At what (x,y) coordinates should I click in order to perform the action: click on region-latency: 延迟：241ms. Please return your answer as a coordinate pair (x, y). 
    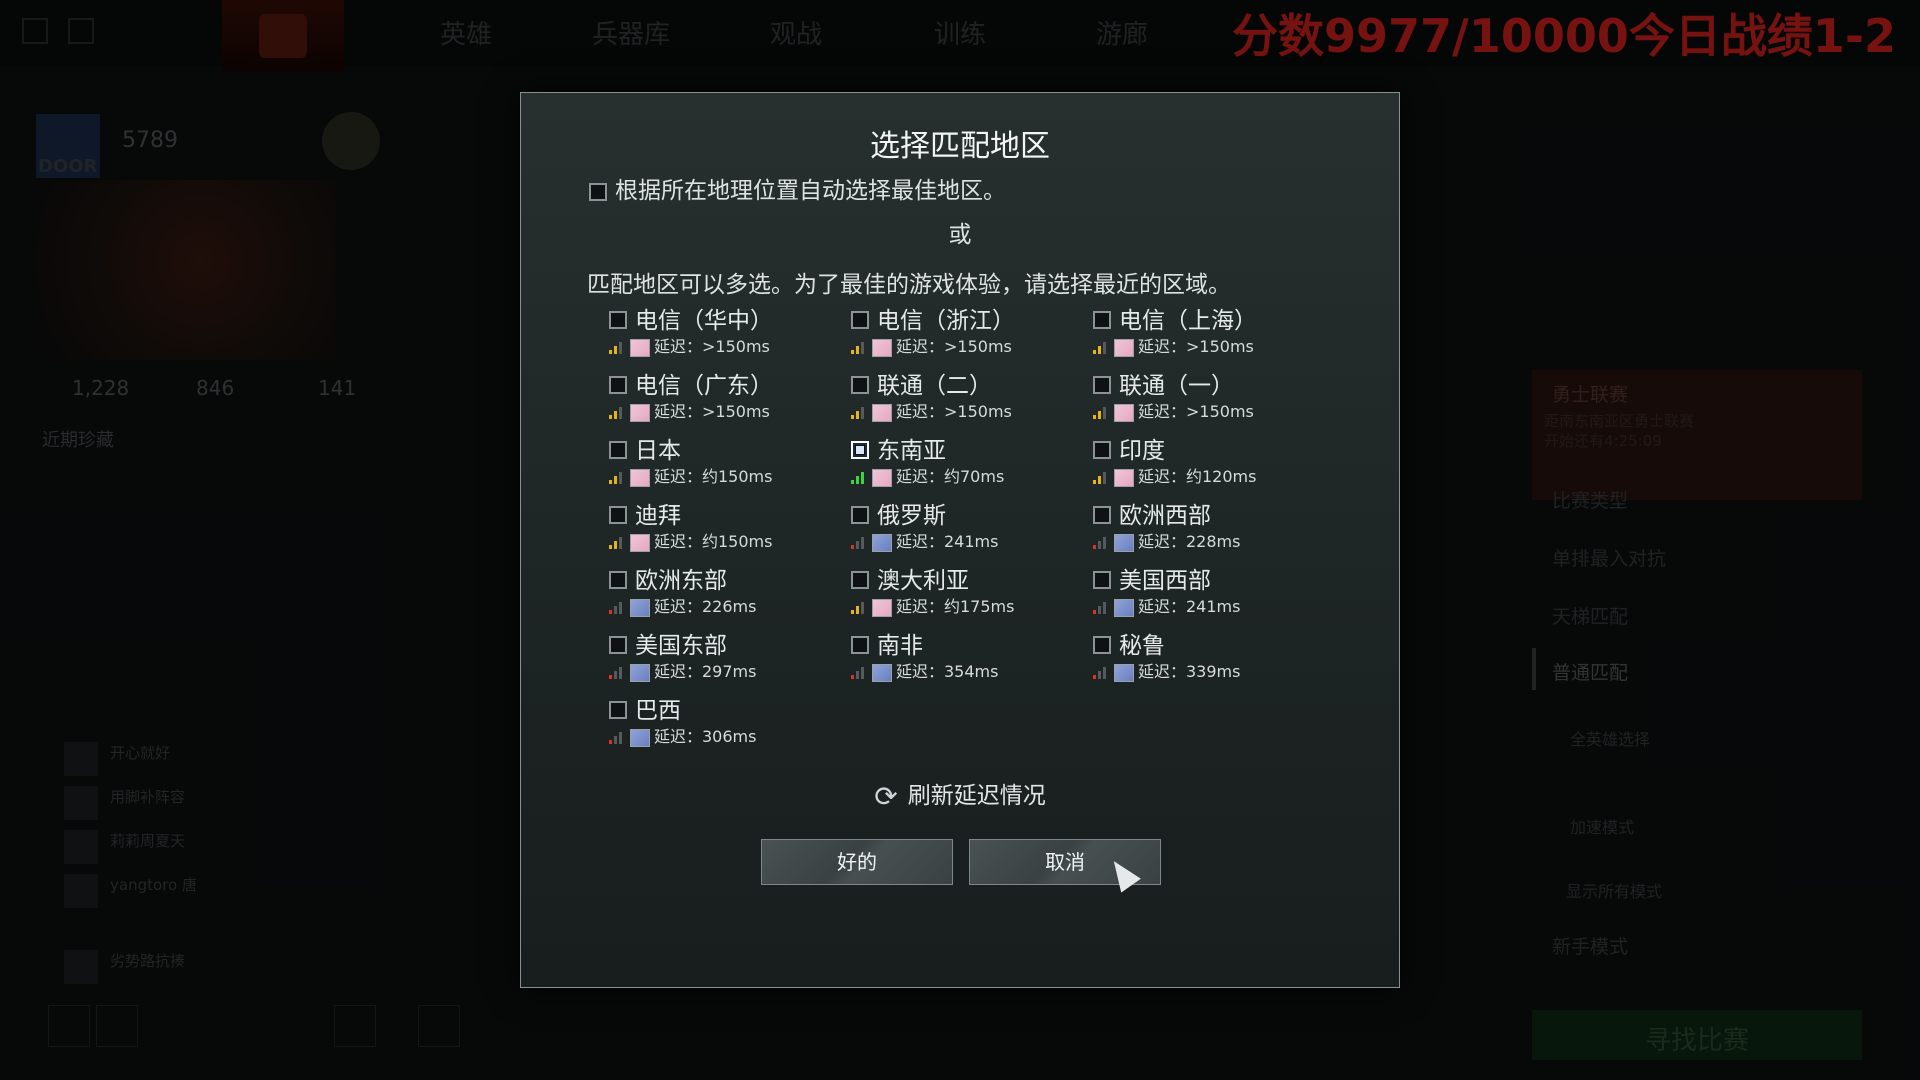
    Looking at the image, I should click on (1189, 606).